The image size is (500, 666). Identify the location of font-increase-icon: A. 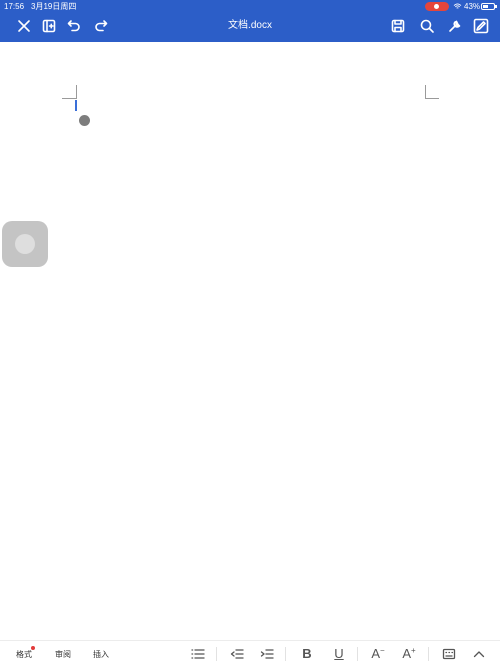
(406, 653).